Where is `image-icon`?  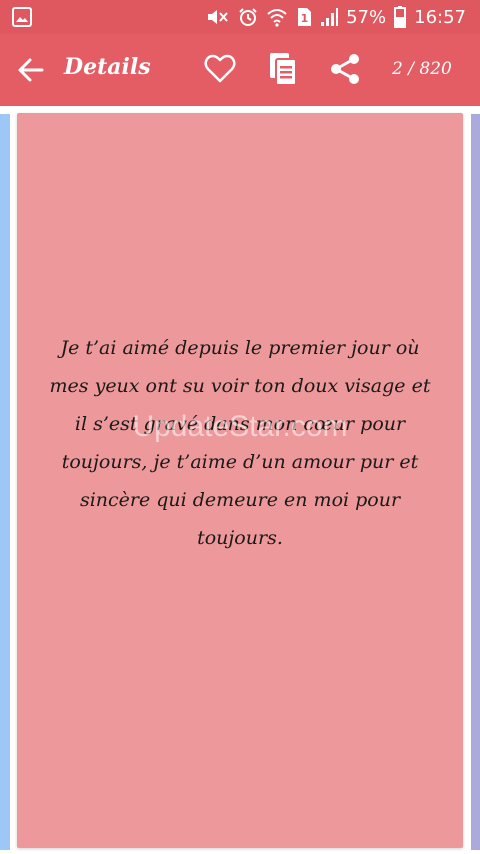
image-icon is located at coordinates (22, 17).